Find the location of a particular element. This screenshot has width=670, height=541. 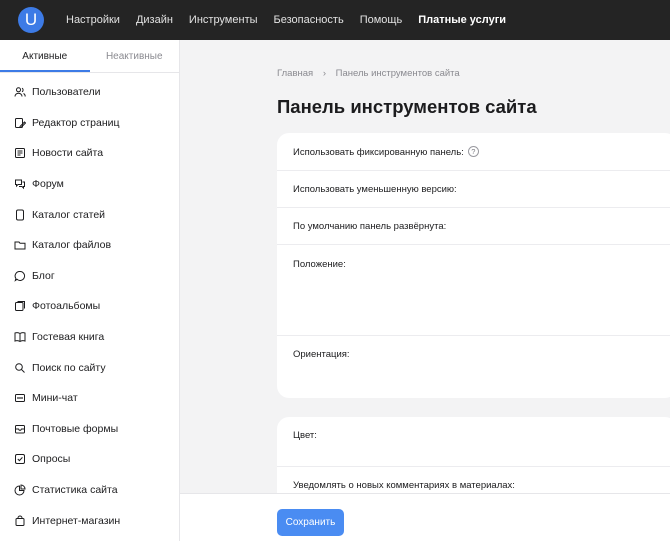

sidebar-item-label: Статистика сайта is located at coordinates (75, 490).